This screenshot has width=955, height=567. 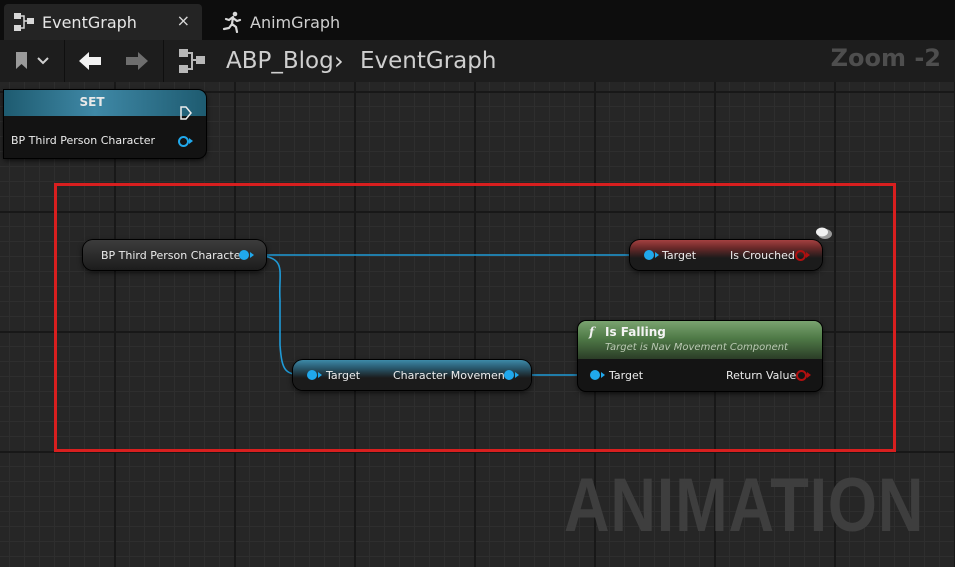 What do you see at coordinates (635, 332) in the screenshot?
I see `function-node-title: Is Falling` at bounding box center [635, 332].